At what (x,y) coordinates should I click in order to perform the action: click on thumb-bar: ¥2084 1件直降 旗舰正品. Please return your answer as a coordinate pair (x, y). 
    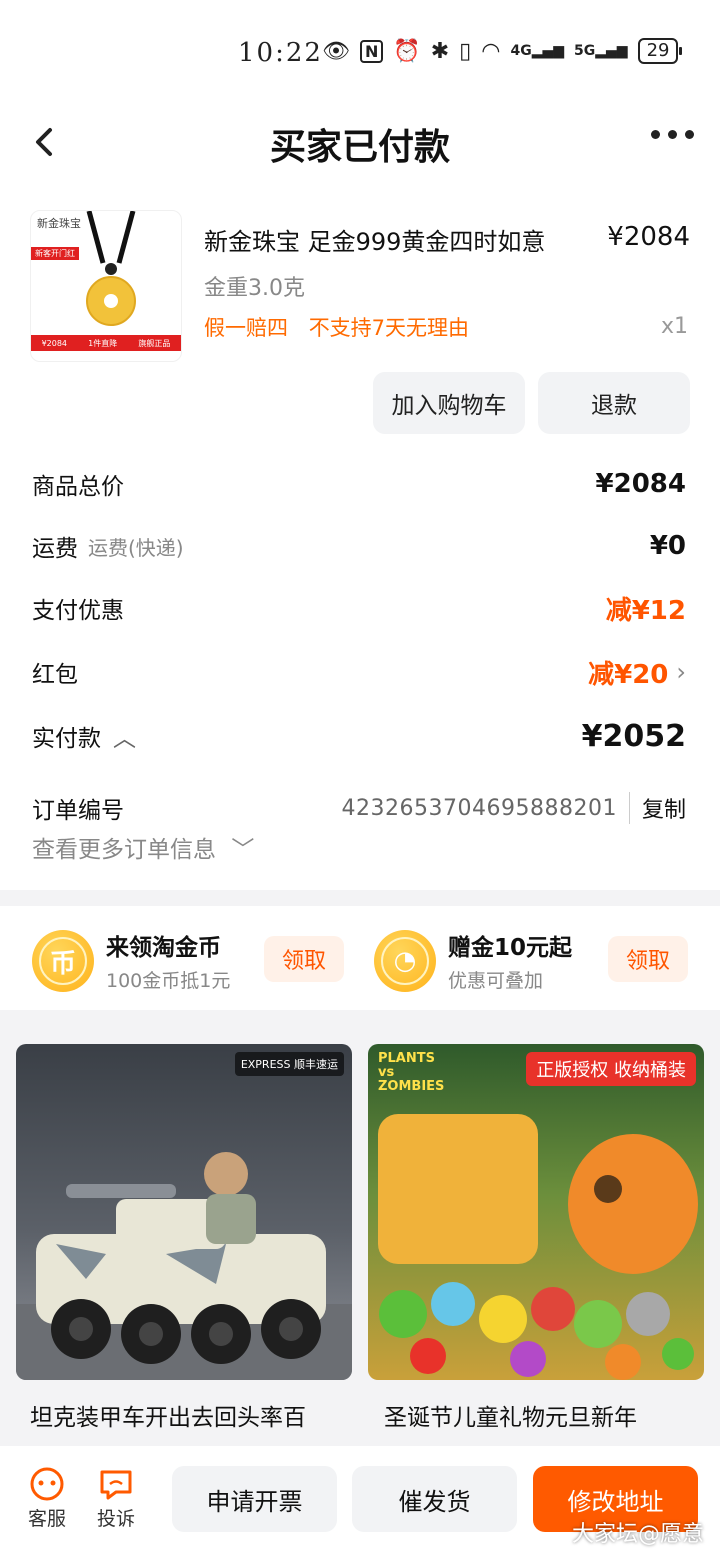
    Looking at the image, I should click on (106, 343).